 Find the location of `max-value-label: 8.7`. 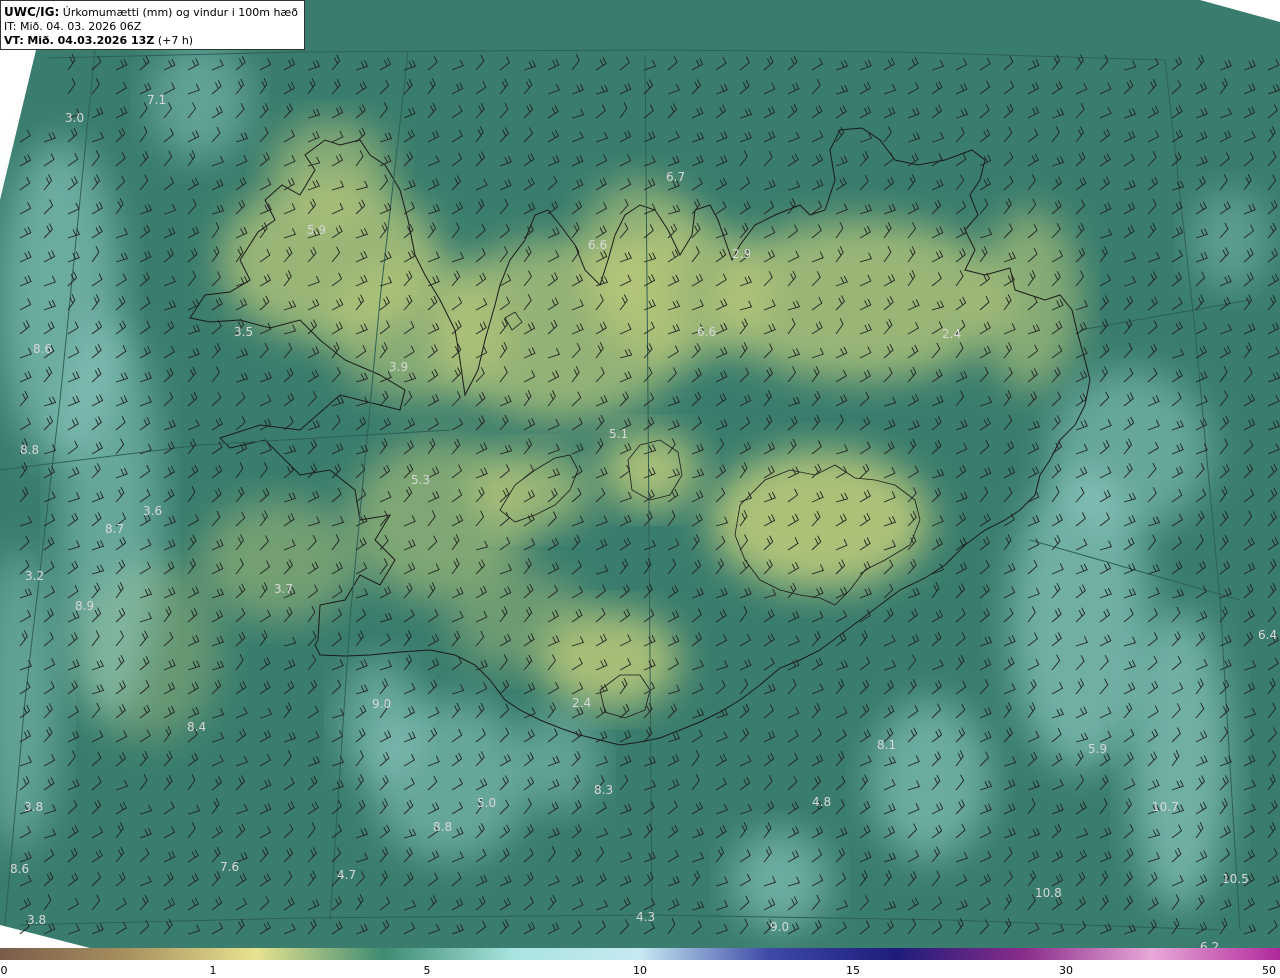

max-value-label: 8.7 is located at coordinates (114, 529).